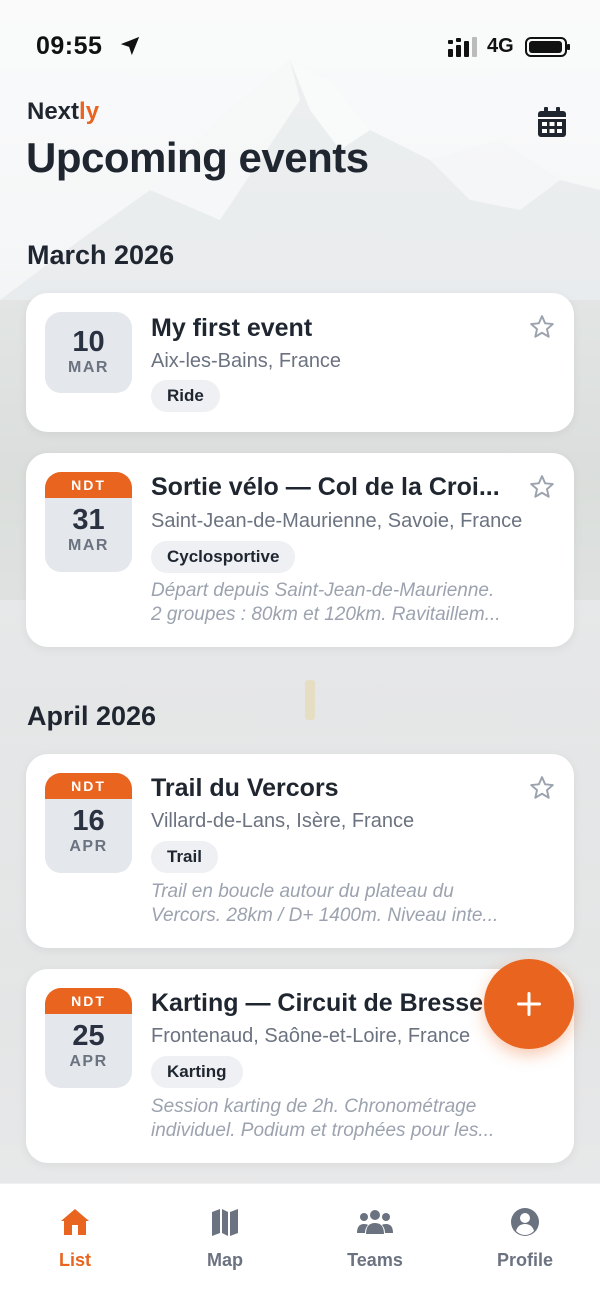 The width and height of the screenshot is (600, 1299). I want to click on event-tag: Trail, so click(184, 857).